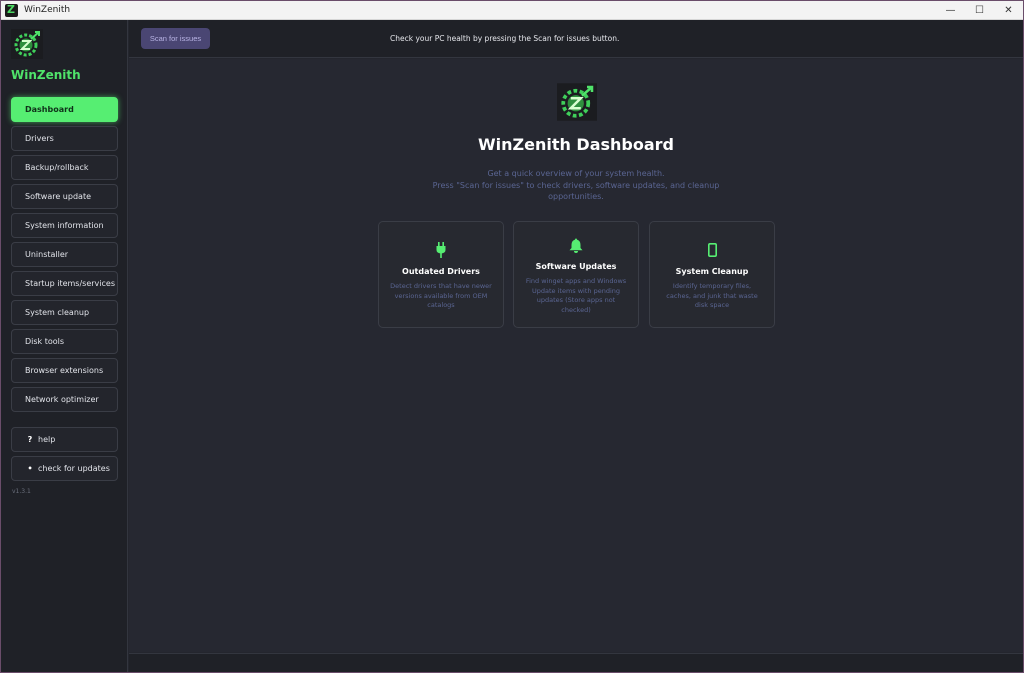 Image resolution: width=1024 pixels, height=673 pixels. What do you see at coordinates (46, 75) in the screenshot?
I see `brand-name: WinZenith` at bounding box center [46, 75].